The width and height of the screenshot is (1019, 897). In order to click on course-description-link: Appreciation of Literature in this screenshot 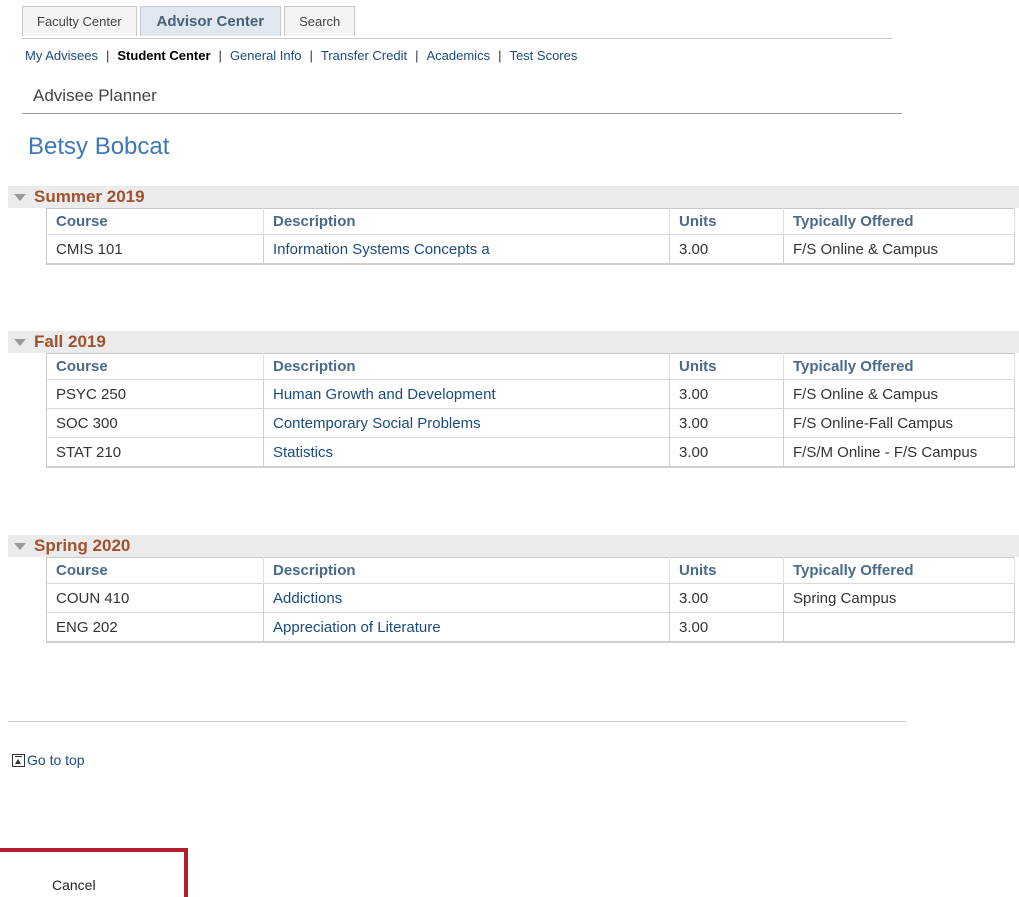, I will do `click(466, 627)`.